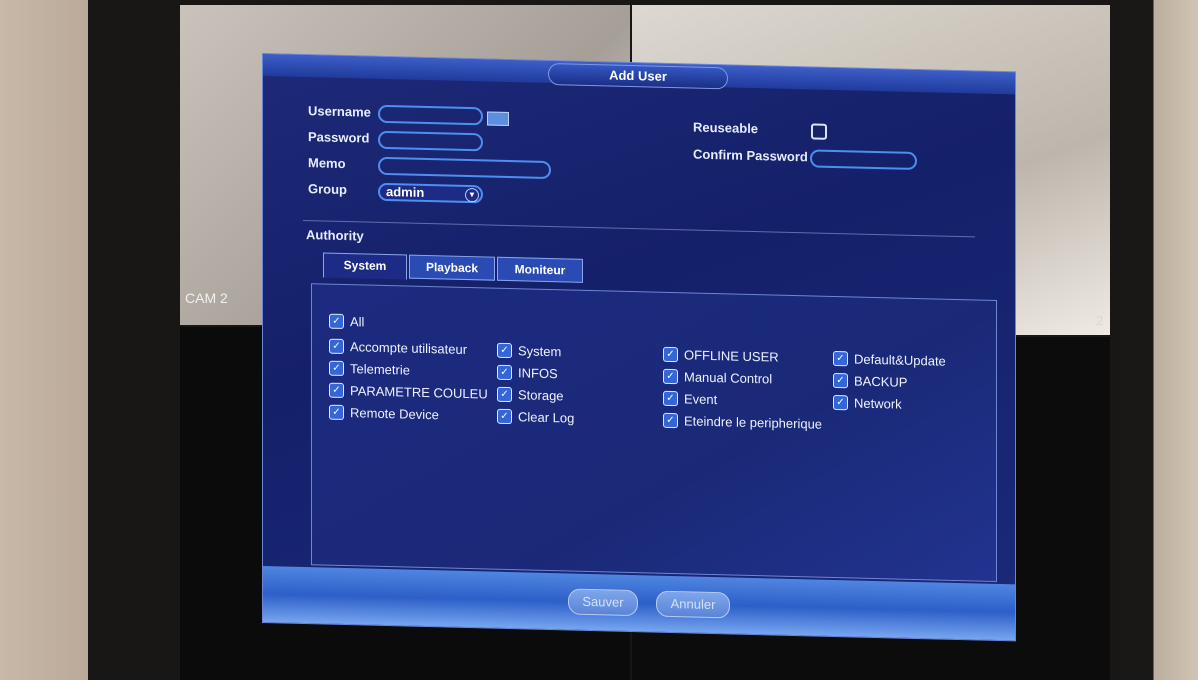 This screenshot has width=1198, height=680. Describe the element at coordinates (452, 267) in the screenshot. I see `tab-playback: Playback` at that location.